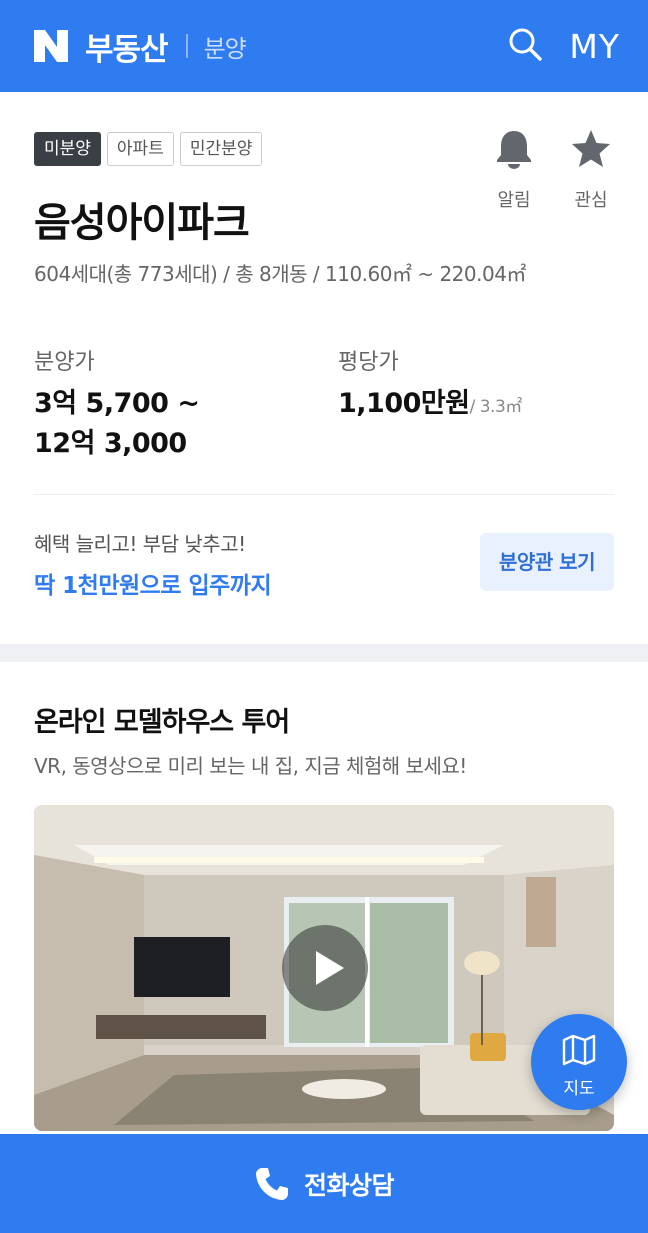  Describe the element at coordinates (547, 562) in the screenshot. I see `view-sales-office-button: 분양관 보기` at that location.